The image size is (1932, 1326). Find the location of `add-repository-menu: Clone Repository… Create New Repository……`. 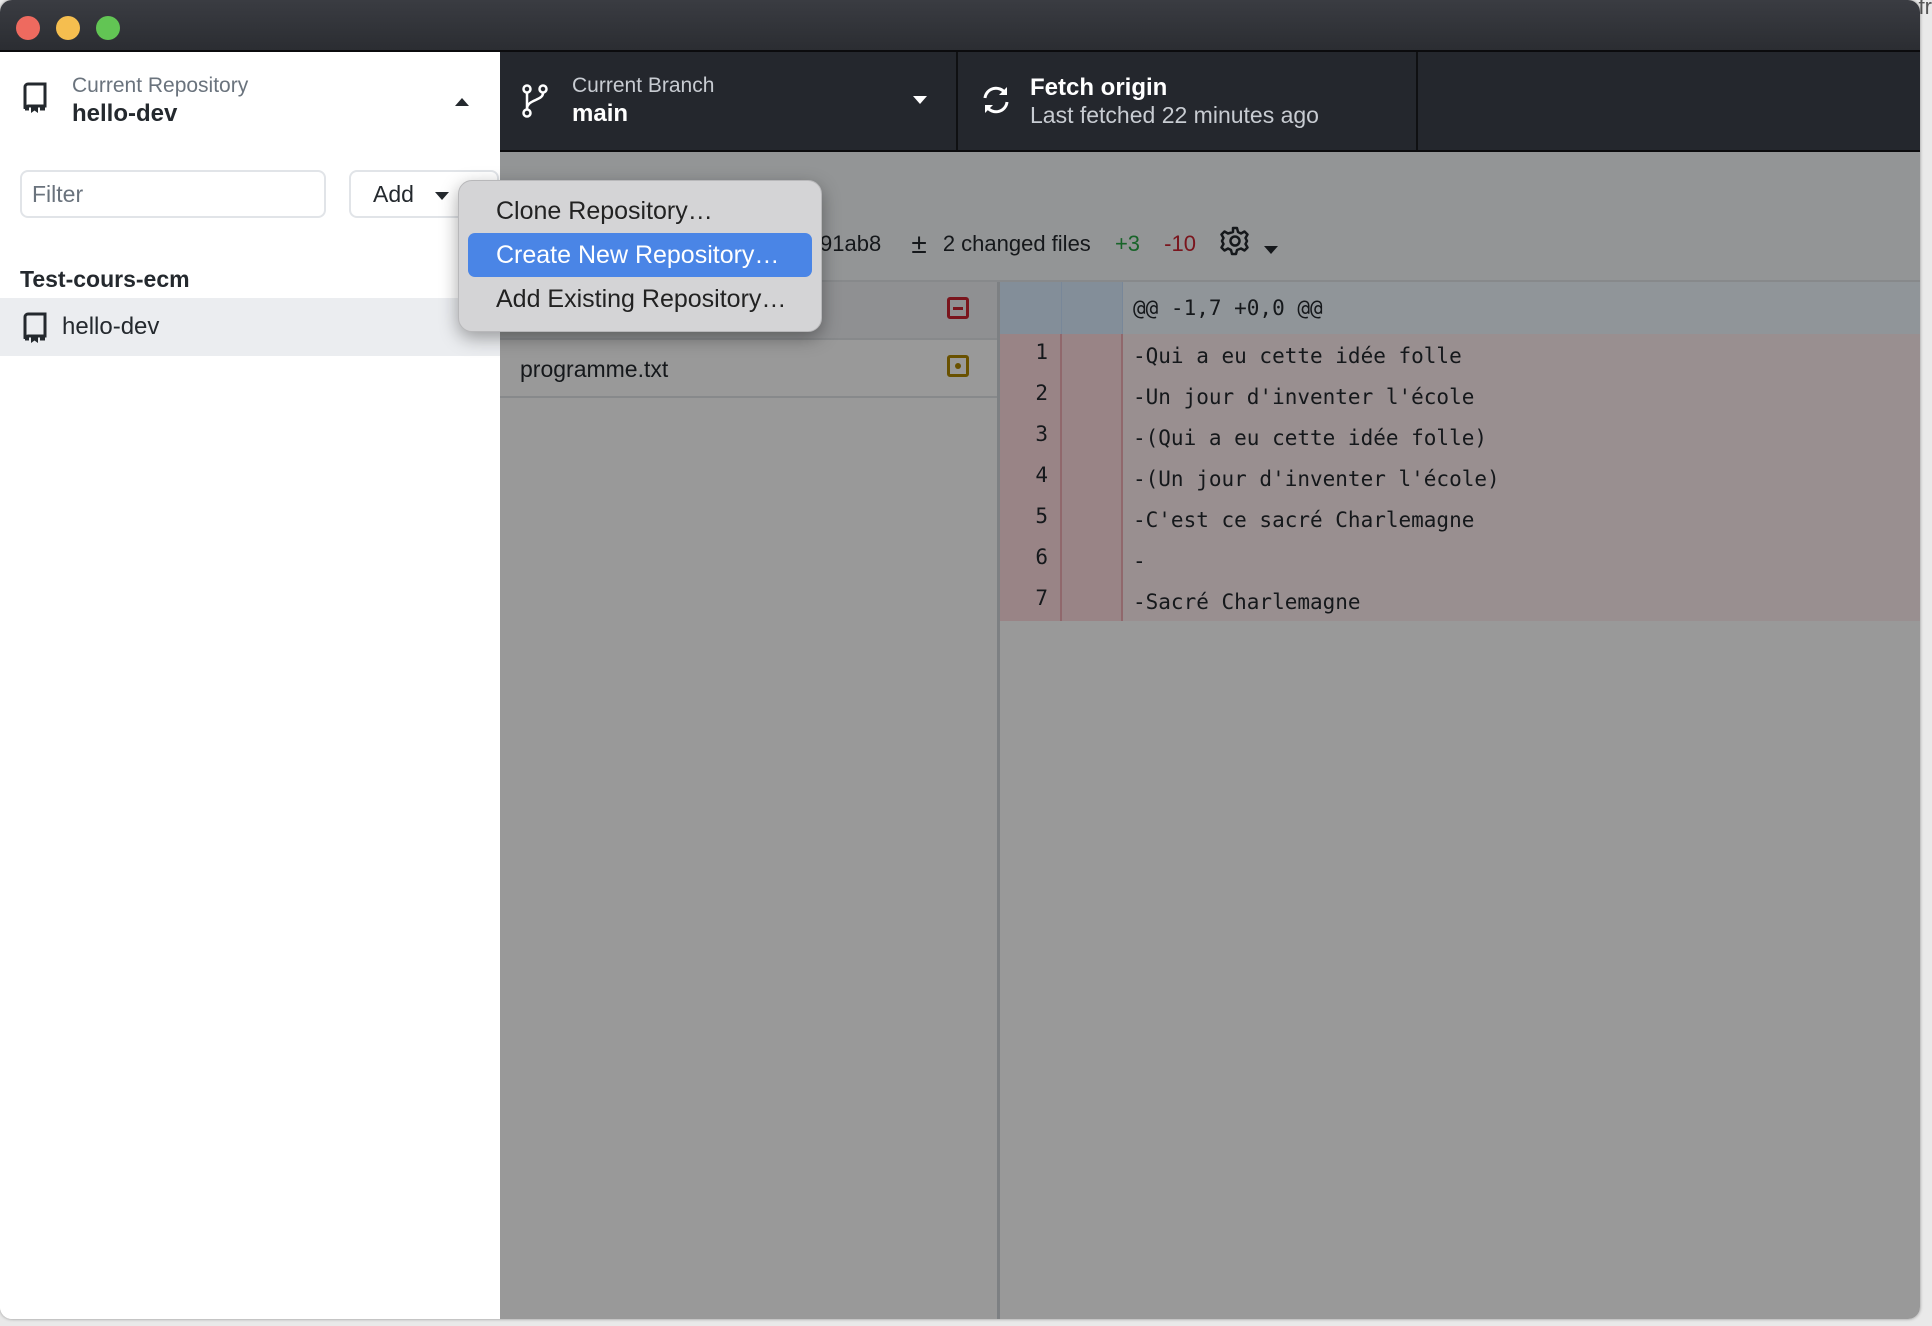

add-repository-menu: Clone Repository… Create New Repository…… is located at coordinates (640, 256).